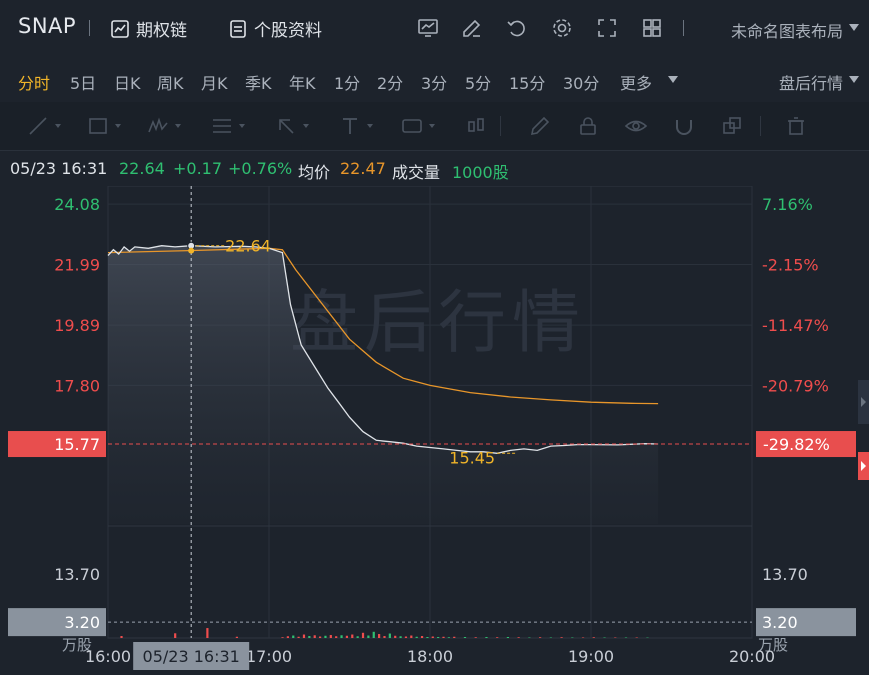  What do you see at coordinates (161, 31) in the screenshot?
I see `options-chain-label: 期权链` at bounding box center [161, 31].